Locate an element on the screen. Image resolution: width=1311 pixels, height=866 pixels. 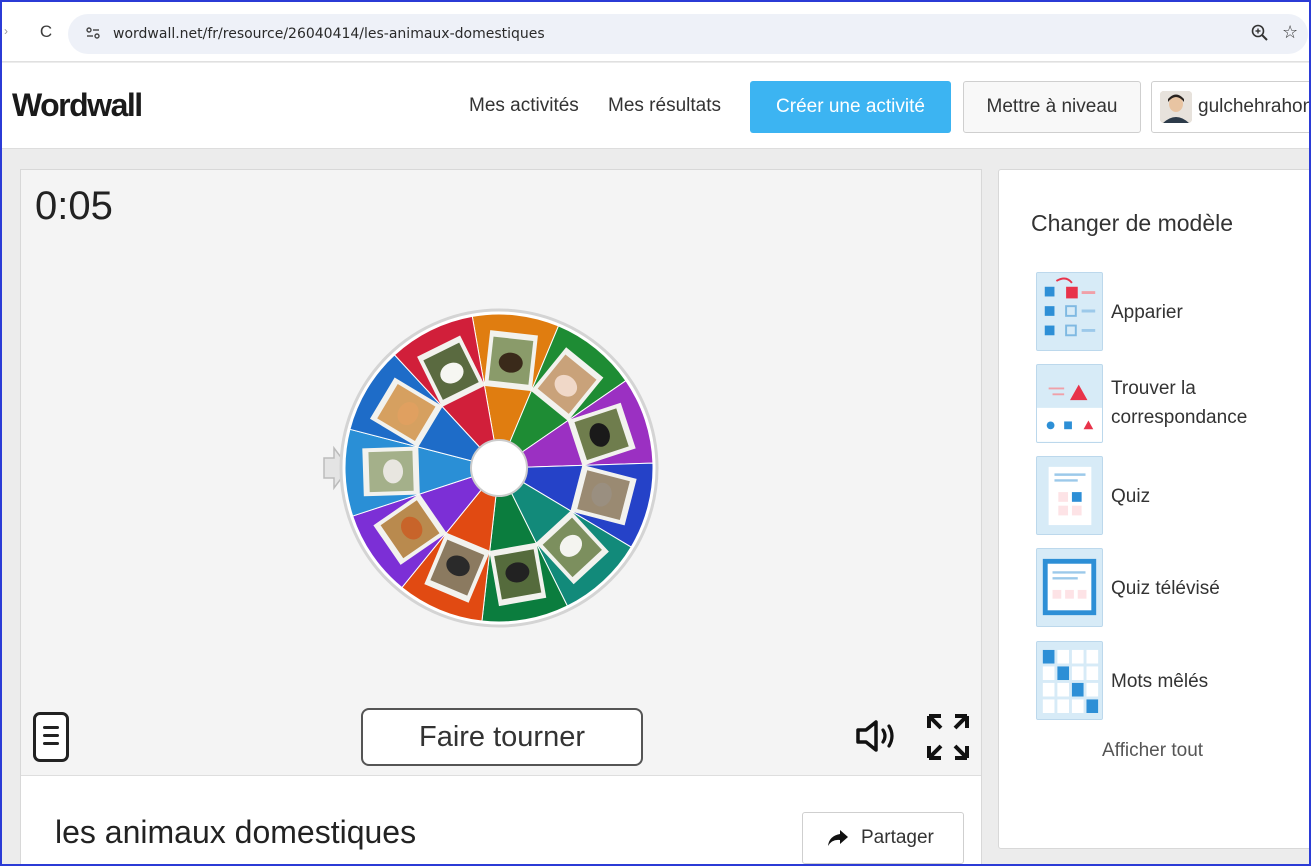
share-button: Partager is located at coordinates (883, 838).